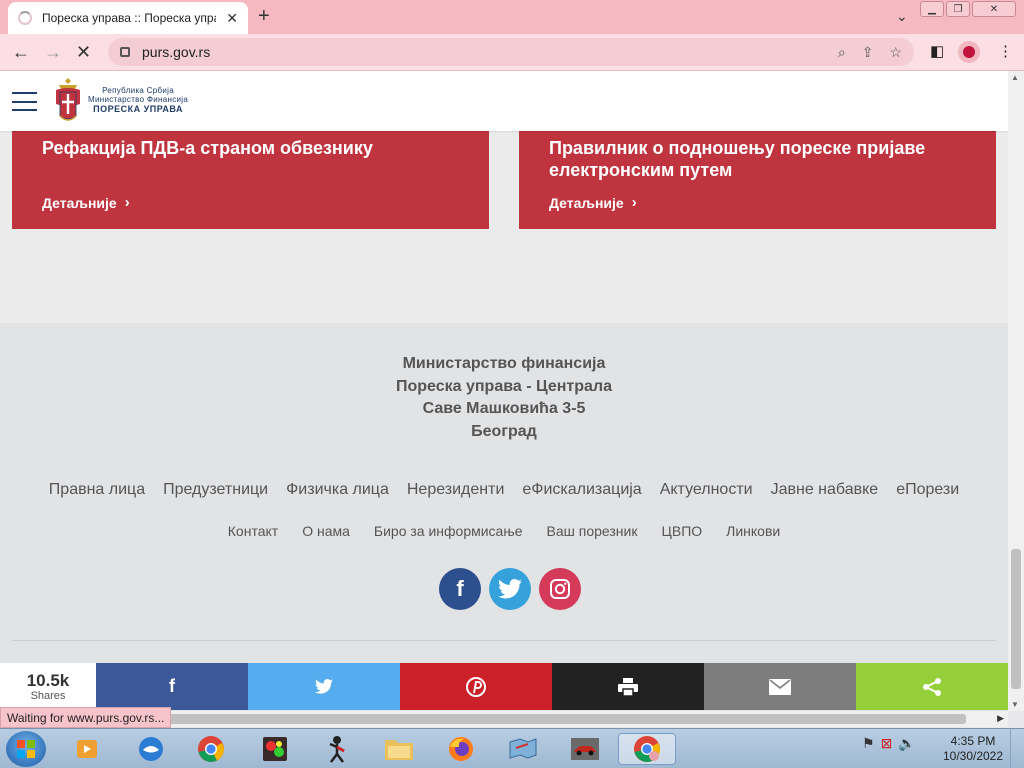 The height and width of the screenshot is (768, 1024). I want to click on footer-link: ЦВПО, so click(682, 531).